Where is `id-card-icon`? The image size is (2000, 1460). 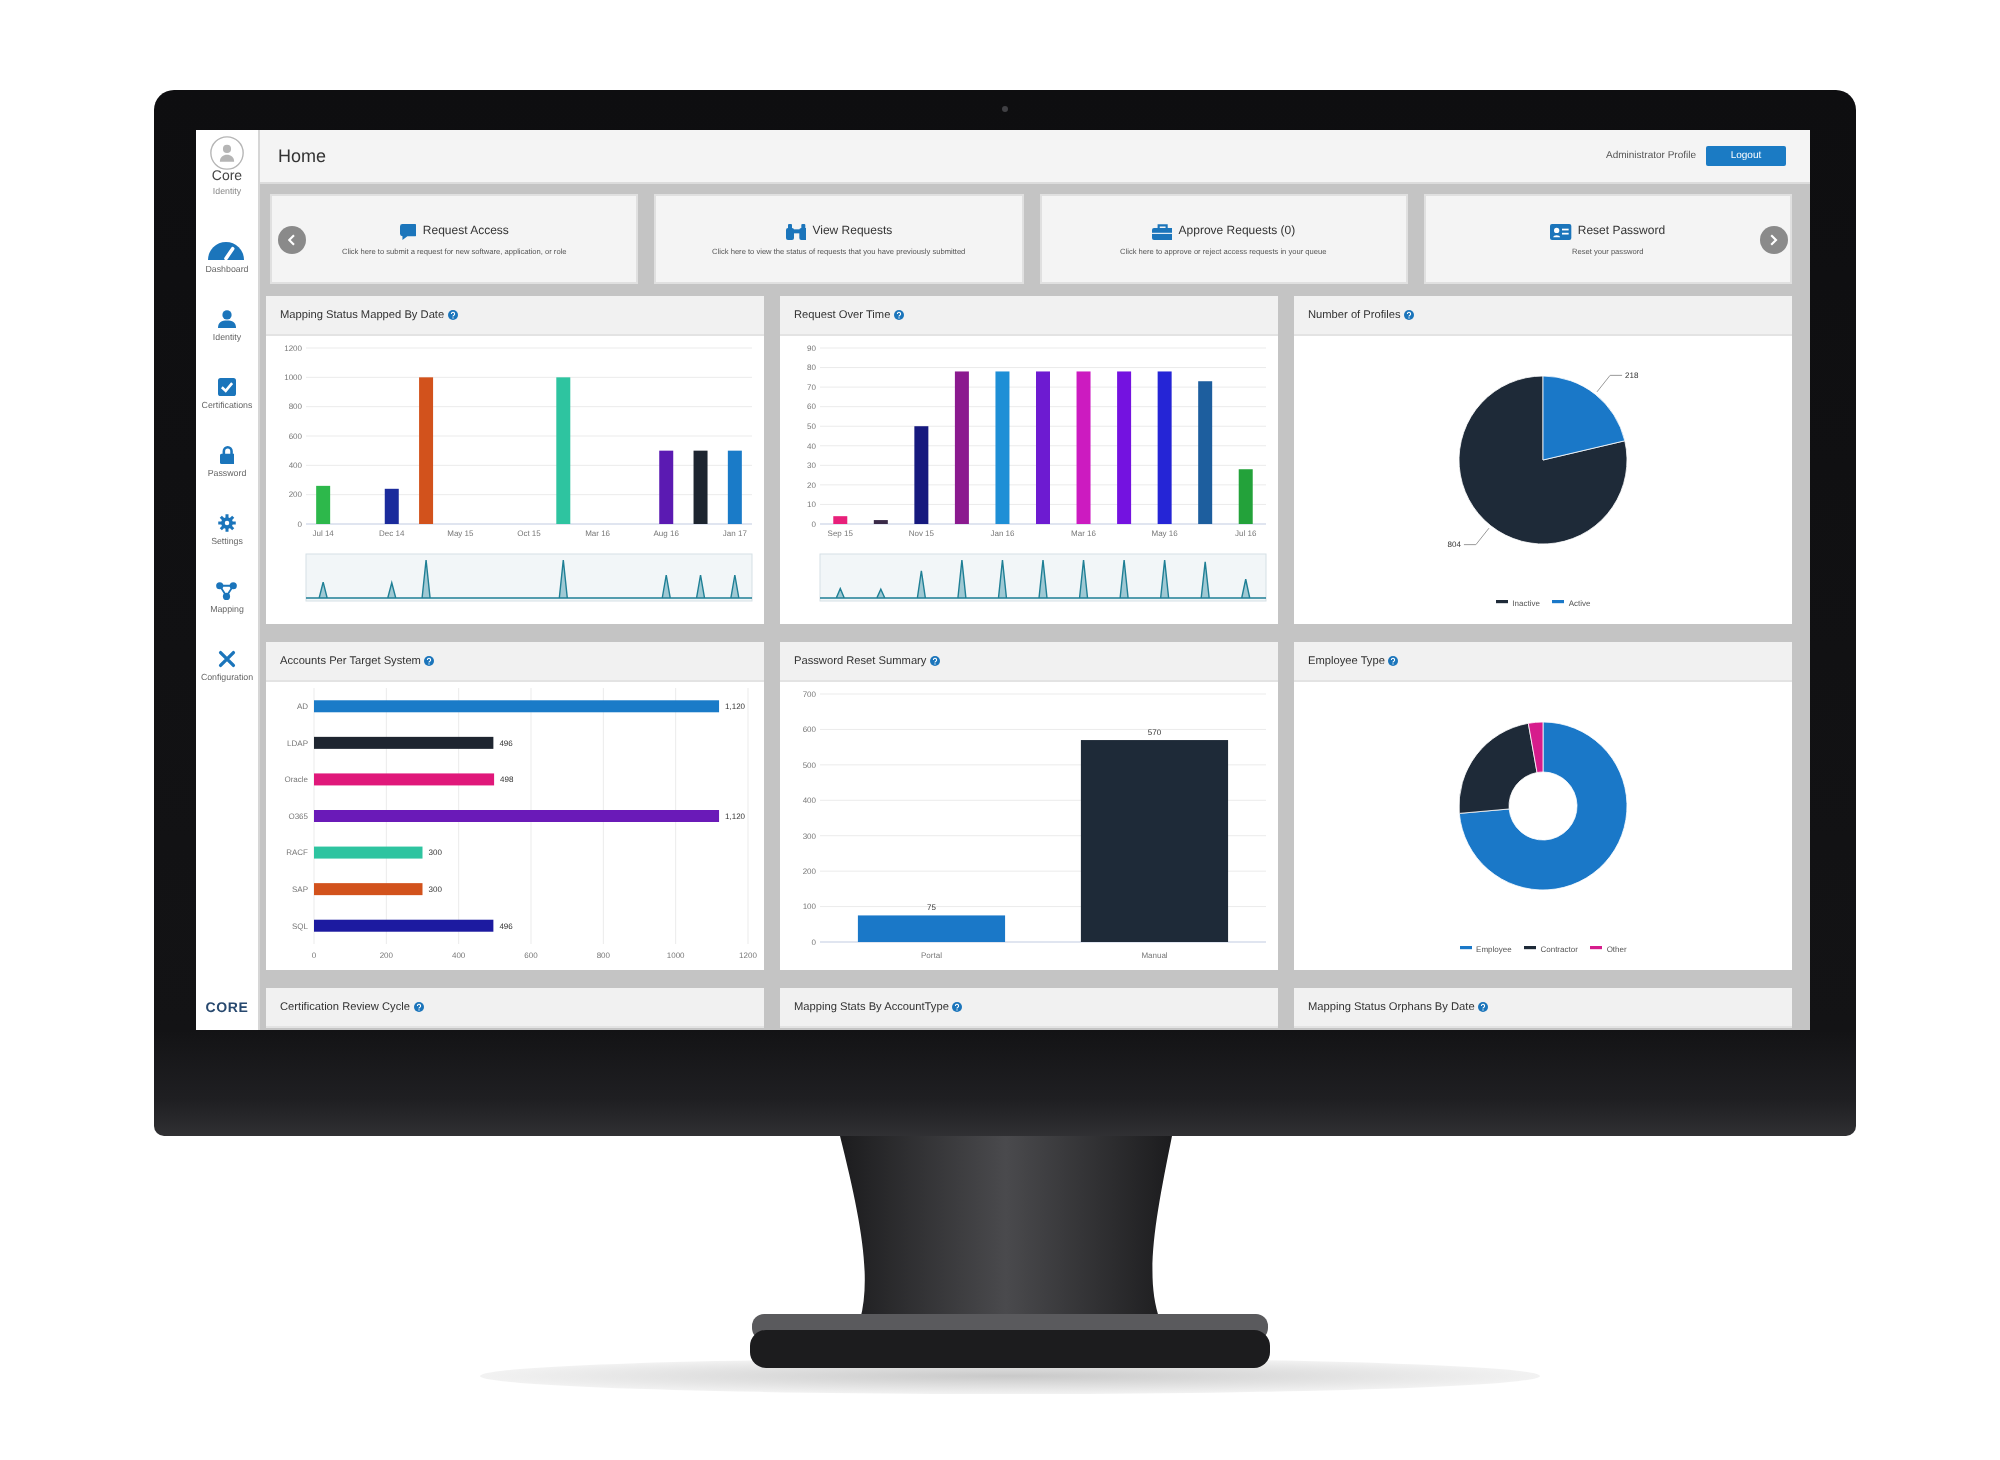
id-card-icon is located at coordinates (1561, 231).